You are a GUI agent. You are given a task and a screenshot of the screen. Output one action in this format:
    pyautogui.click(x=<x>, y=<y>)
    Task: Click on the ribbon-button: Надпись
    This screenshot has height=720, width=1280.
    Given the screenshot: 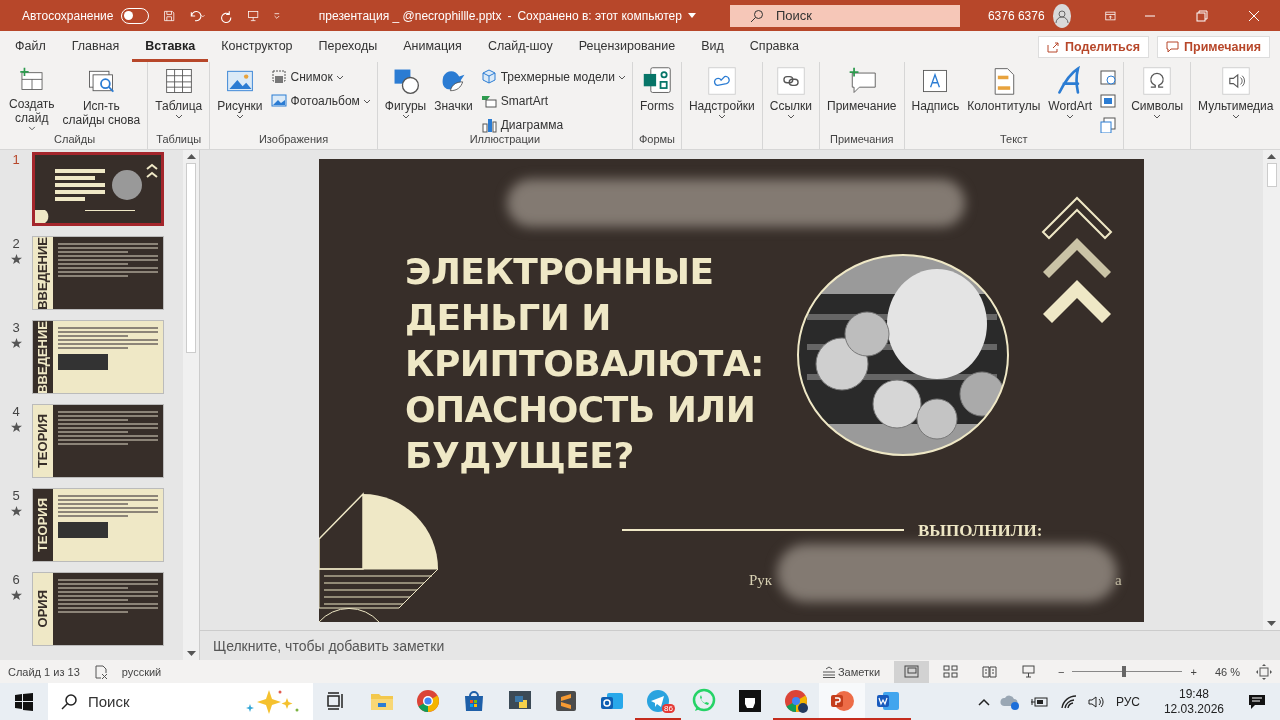 What is the action you would take?
    pyautogui.click(x=935, y=99)
    